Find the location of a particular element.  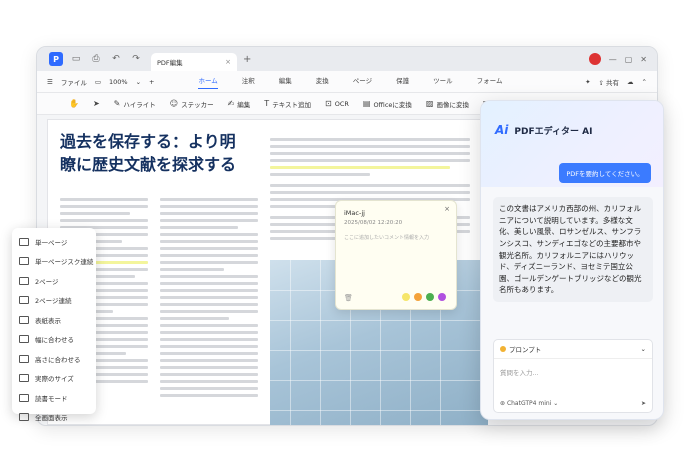

color-dot-yellow is located at coordinates (406, 297).